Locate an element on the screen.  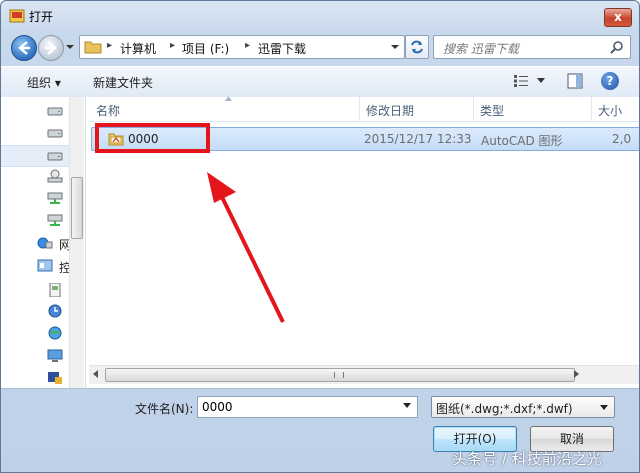
highlight-annotation-box is located at coordinates (152, 138).